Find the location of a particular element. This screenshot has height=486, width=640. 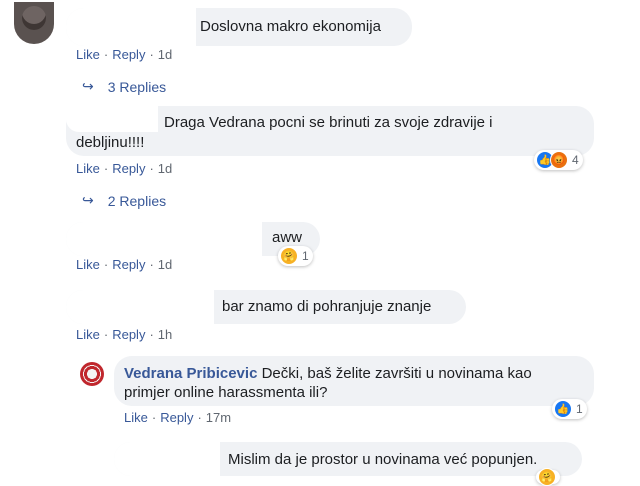

comment-text: Doslovna makro ekonomija is located at coordinates (290, 26).